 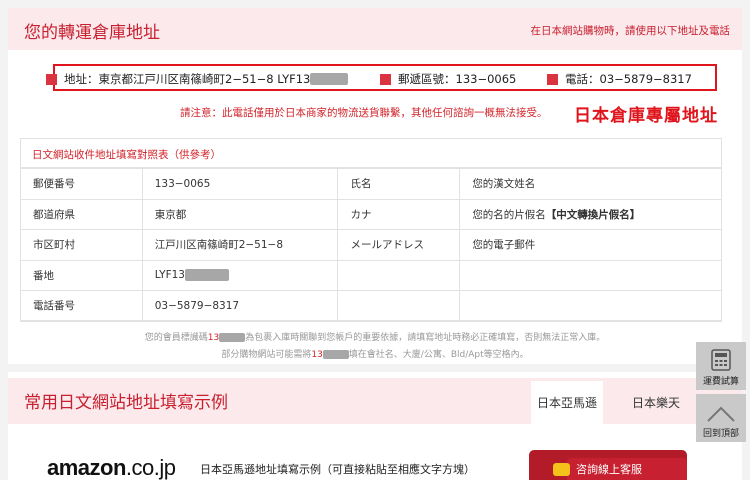 What do you see at coordinates (240, 306) in the screenshot?
I see `field-value: 03−5879−8317` at bounding box center [240, 306].